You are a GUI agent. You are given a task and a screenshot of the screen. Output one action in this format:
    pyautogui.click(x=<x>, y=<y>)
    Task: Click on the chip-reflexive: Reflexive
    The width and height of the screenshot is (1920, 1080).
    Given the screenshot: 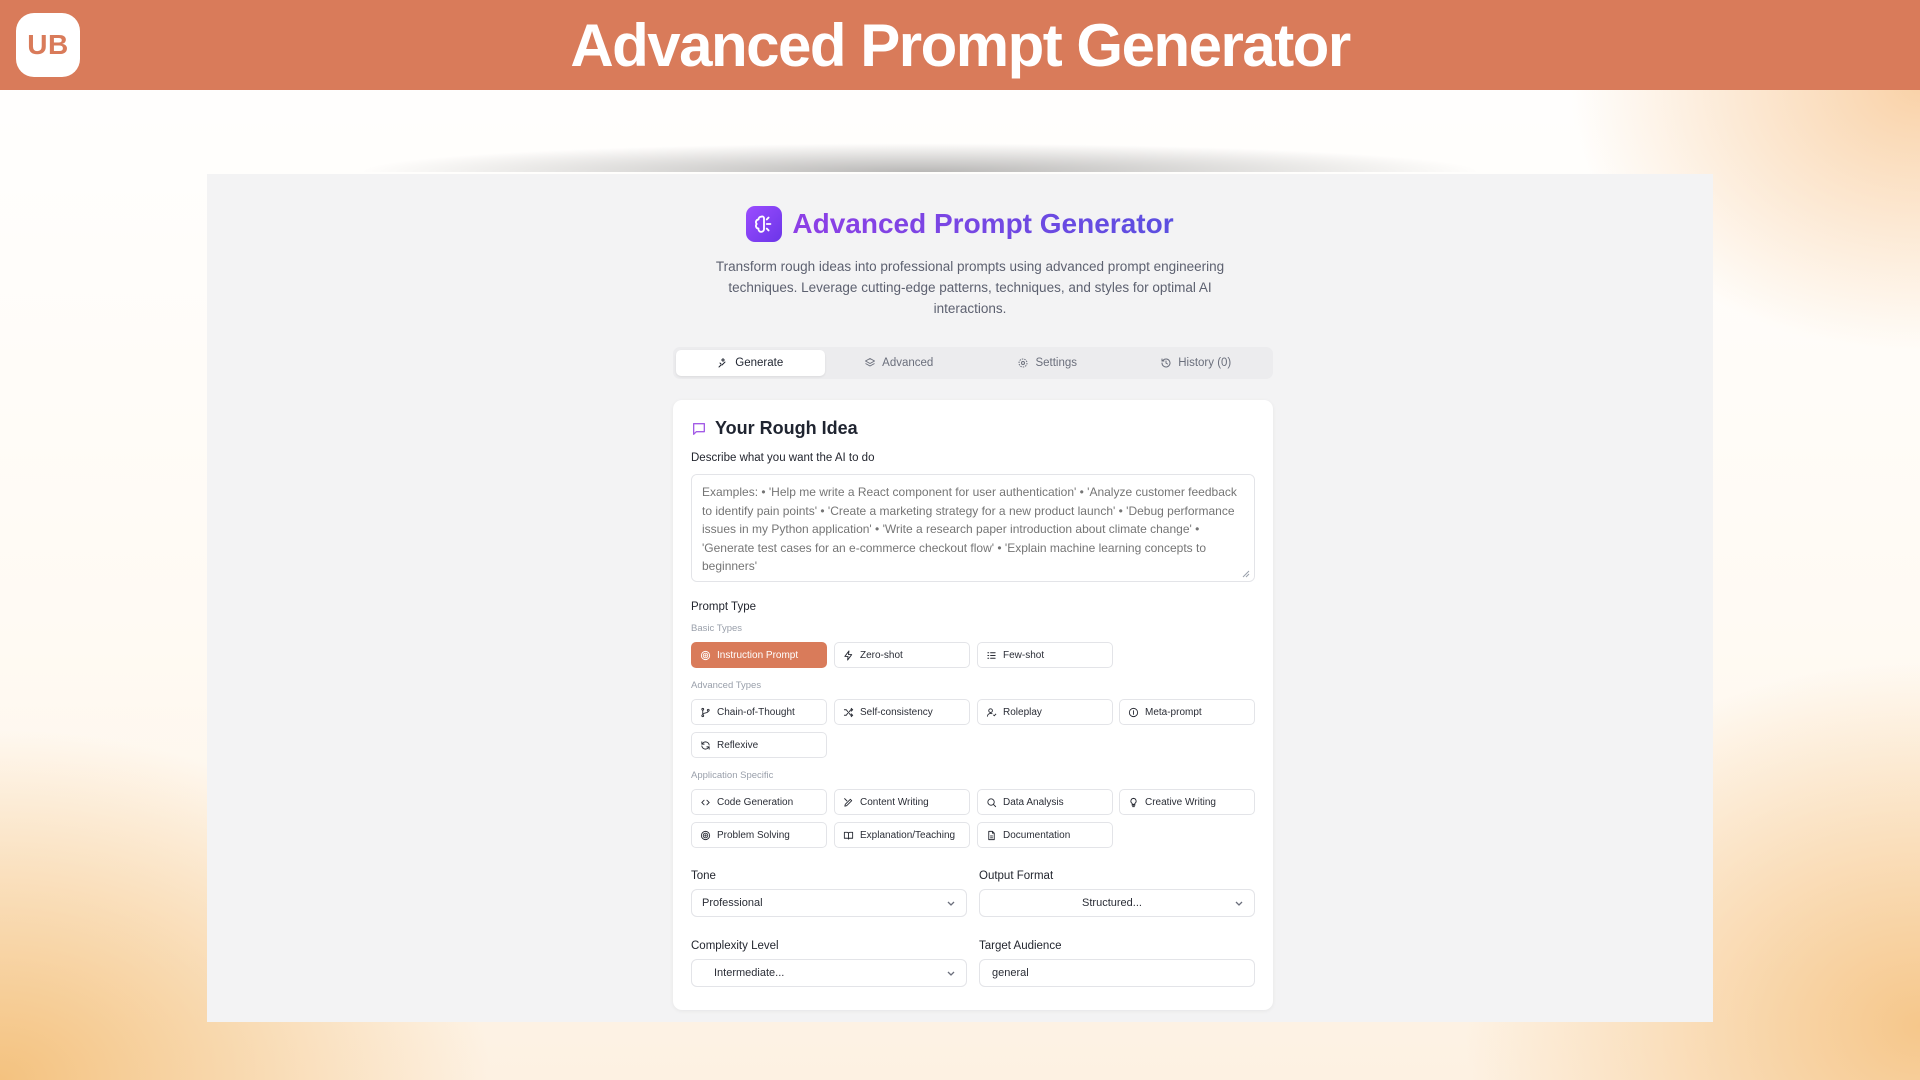 What is the action you would take?
    pyautogui.click(x=759, y=745)
    